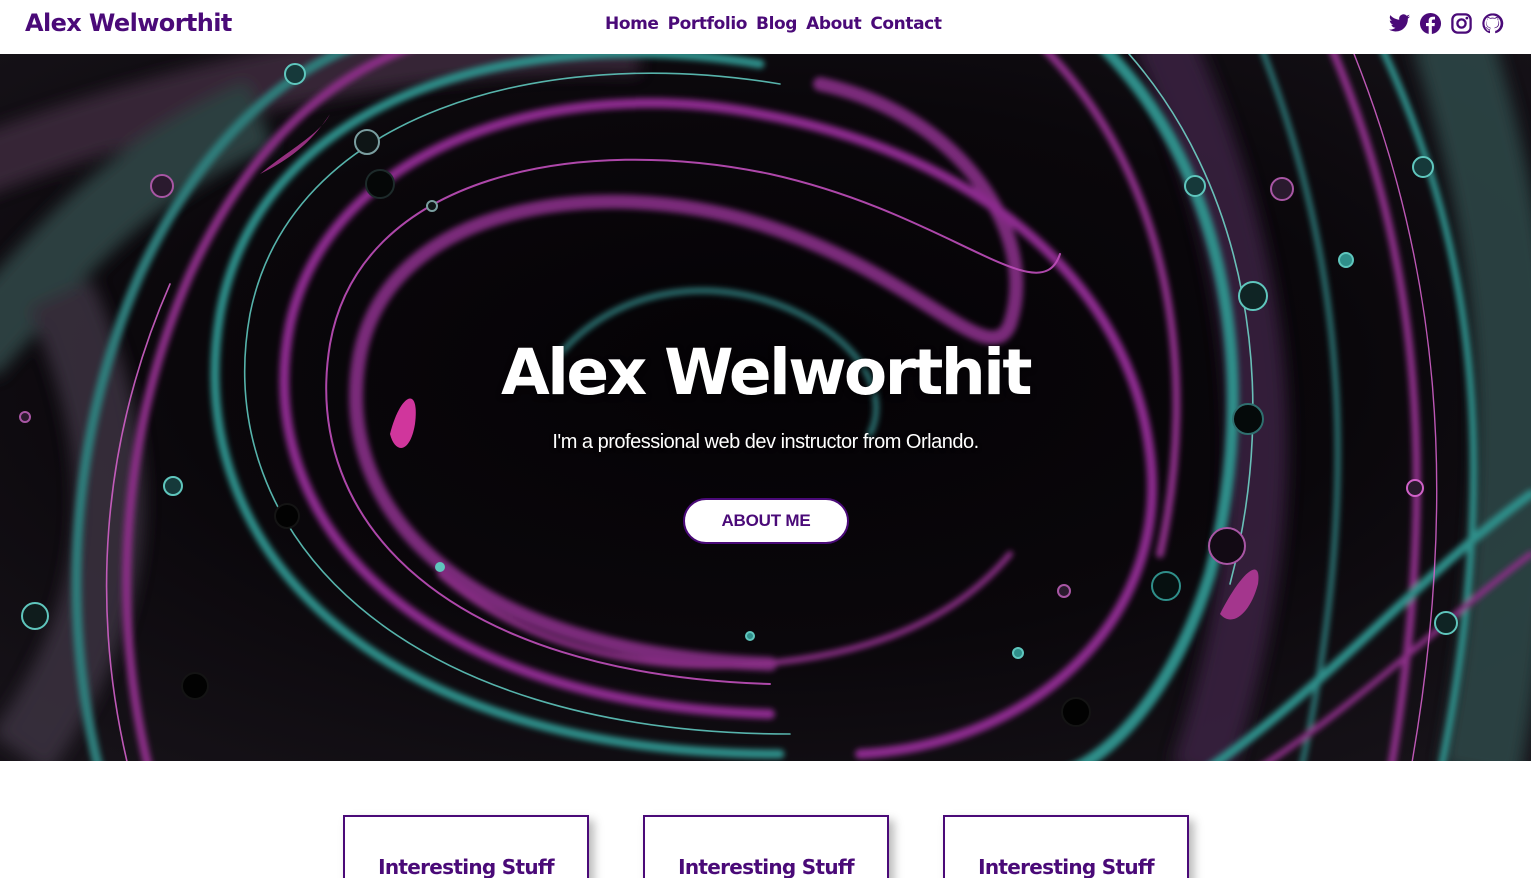 Image resolution: width=1531 pixels, height=878 pixels. I want to click on github-icon, so click(1492, 23).